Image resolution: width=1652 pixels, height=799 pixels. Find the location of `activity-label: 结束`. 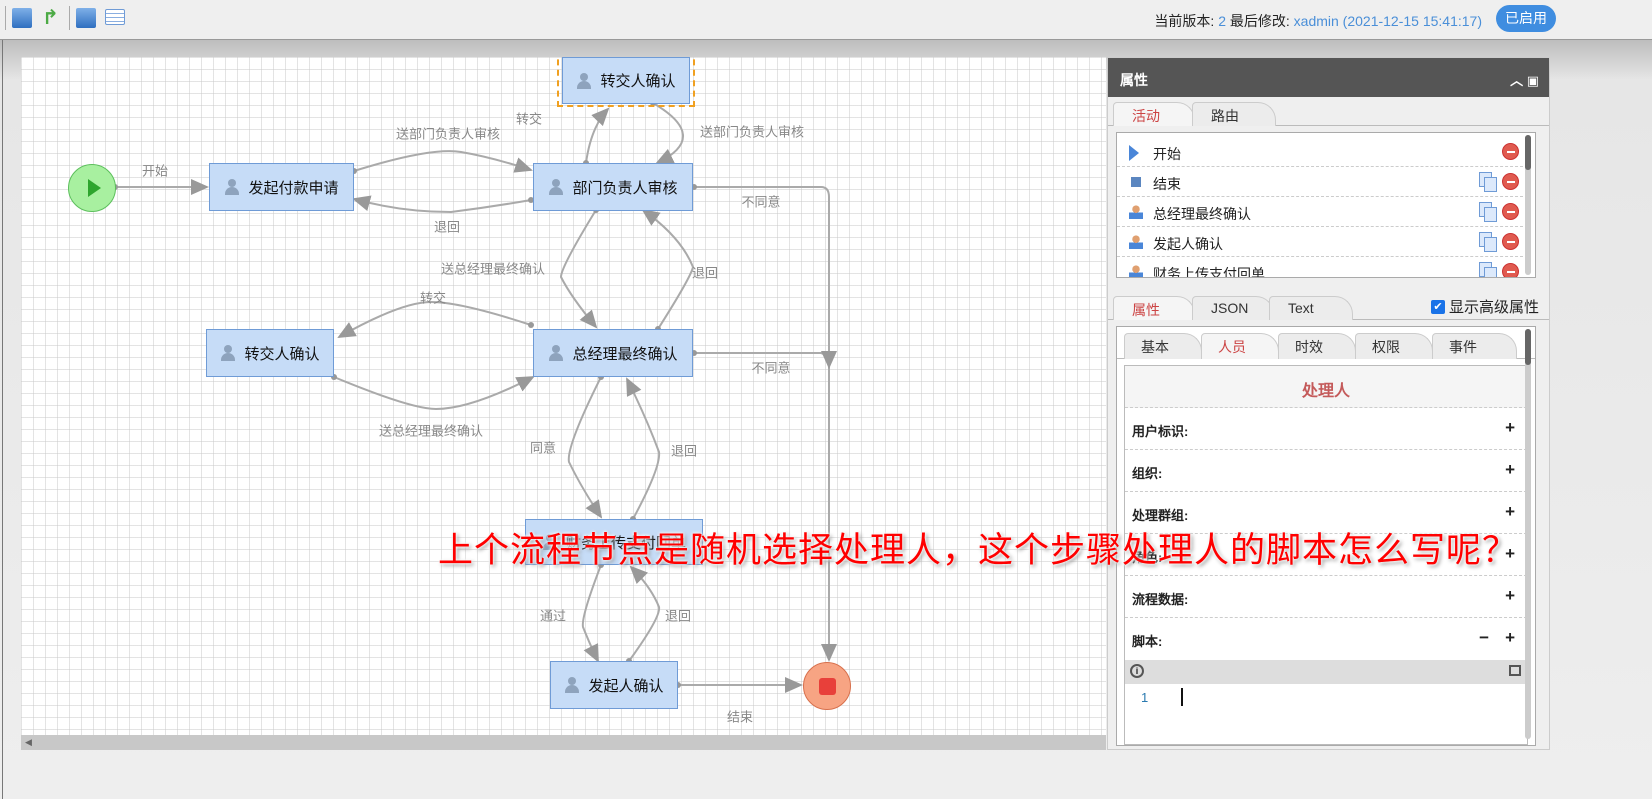

activity-label: 结束 is located at coordinates (1167, 184).